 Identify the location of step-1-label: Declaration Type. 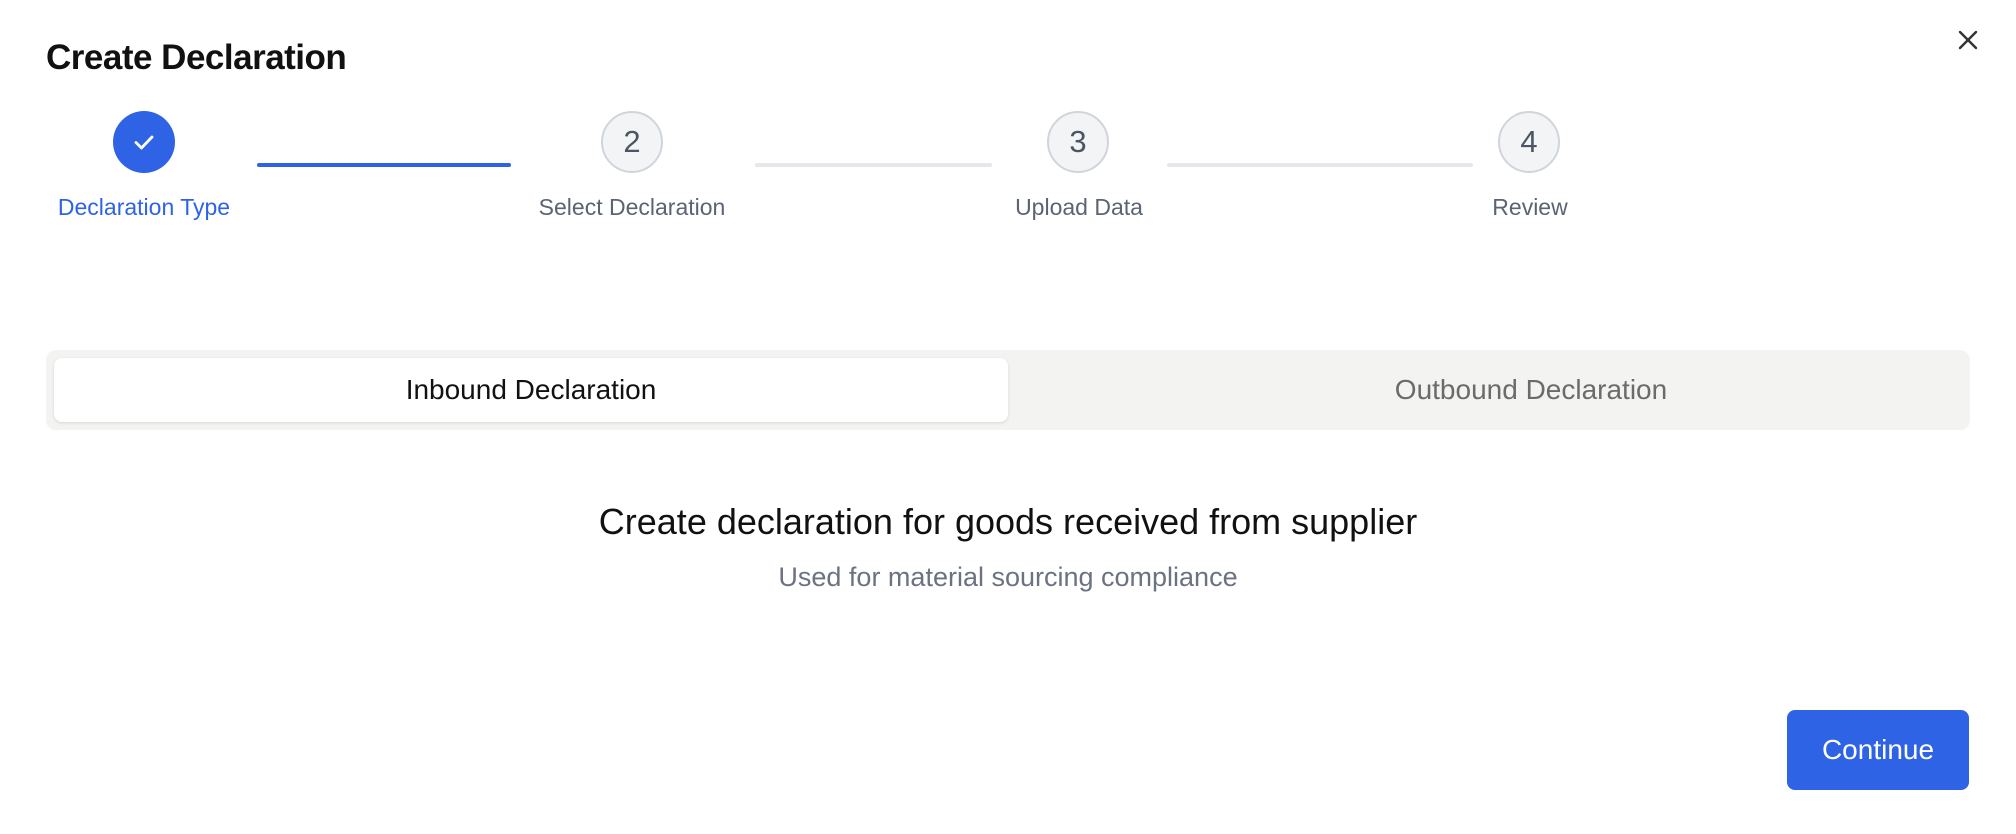
(144, 207).